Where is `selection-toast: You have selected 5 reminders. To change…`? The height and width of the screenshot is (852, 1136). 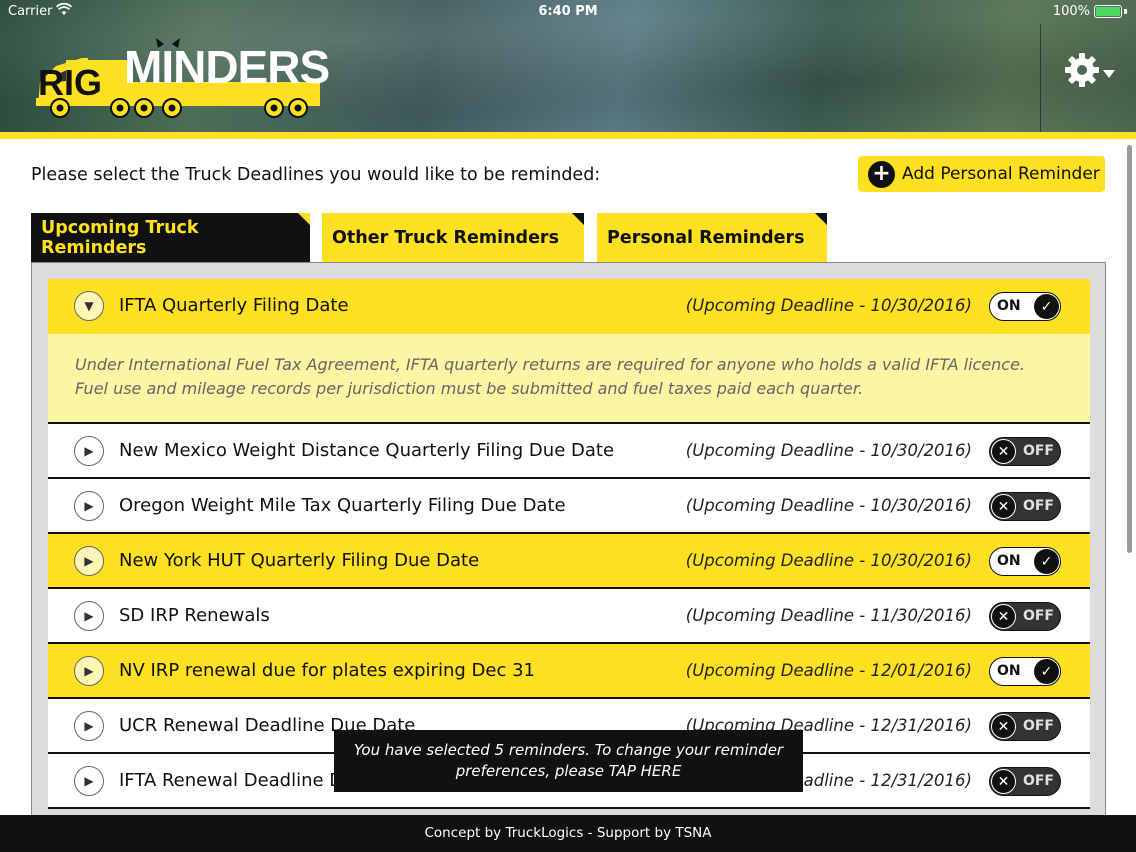 selection-toast: You have selected 5 reminders. To change… is located at coordinates (568, 761).